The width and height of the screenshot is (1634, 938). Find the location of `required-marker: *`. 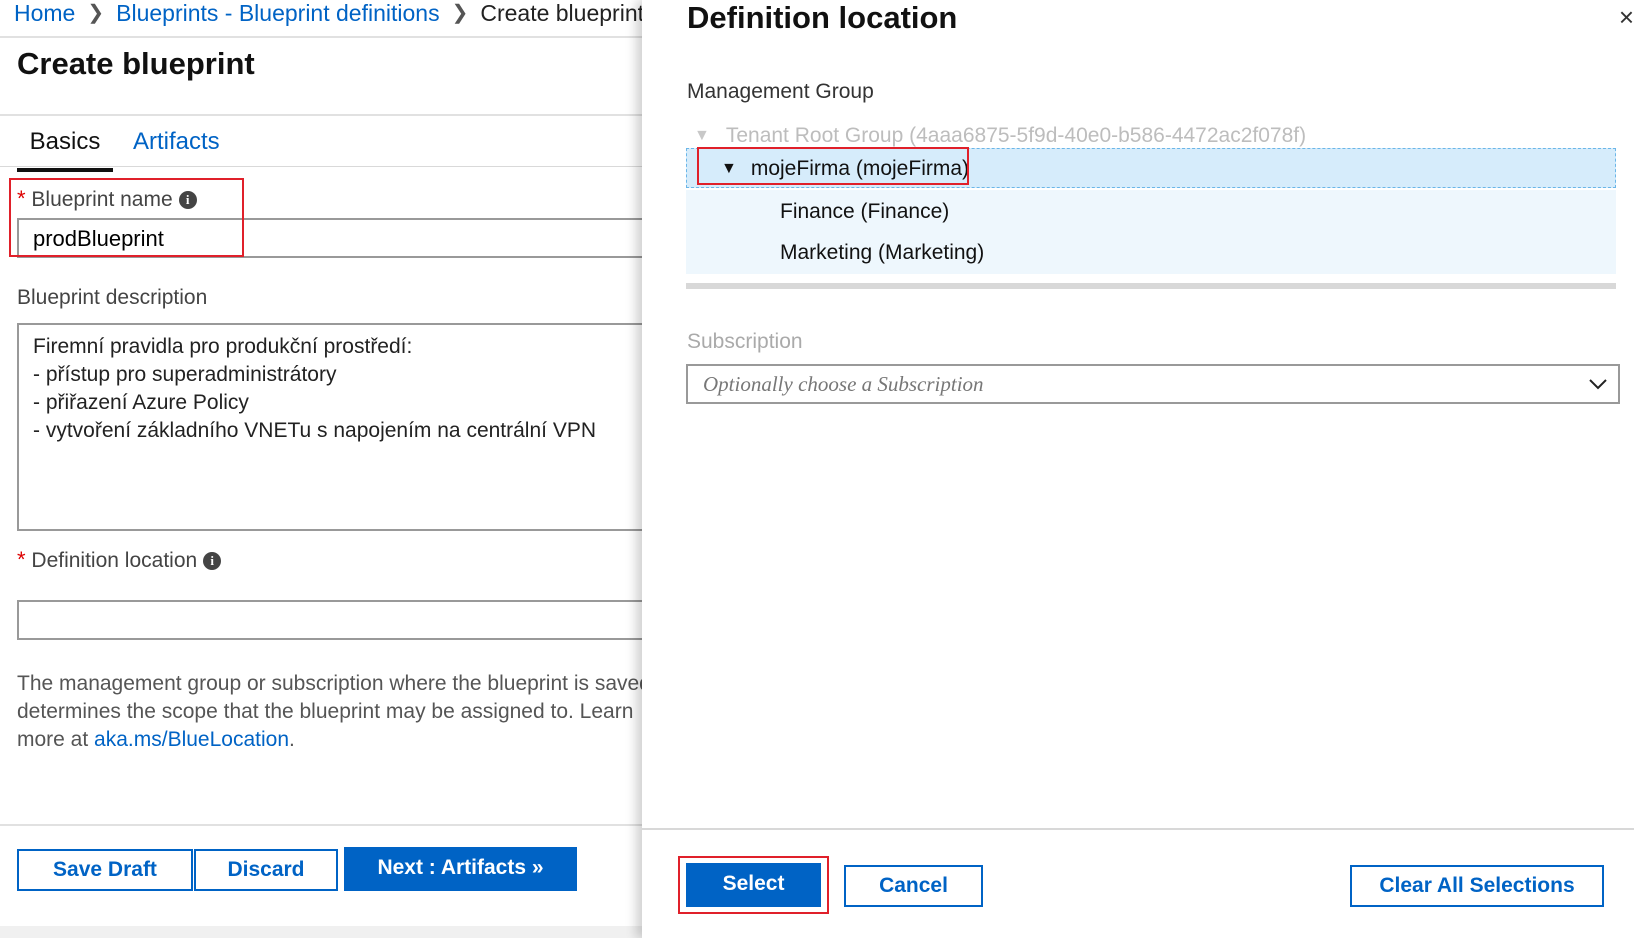

required-marker: * is located at coordinates (21, 559).